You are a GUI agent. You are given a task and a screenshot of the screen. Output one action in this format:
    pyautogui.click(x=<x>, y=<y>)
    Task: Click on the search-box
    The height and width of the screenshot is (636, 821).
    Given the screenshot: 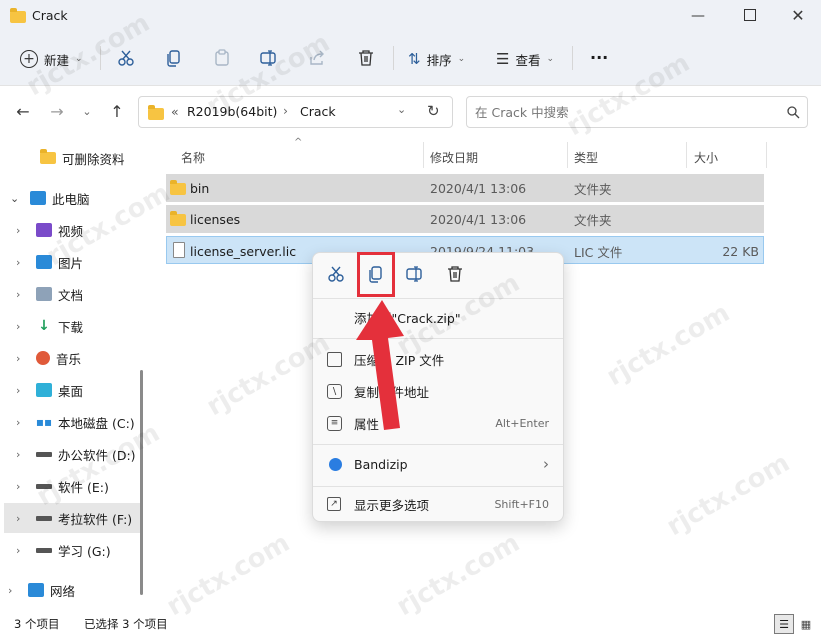 What is the action you would take?
    pyautogui.click(x=637, y=112)
    